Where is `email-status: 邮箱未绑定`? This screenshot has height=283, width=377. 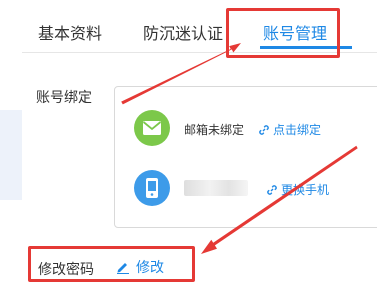
email-status: 邮箱未绑定 is located at coordinates (214, 130).